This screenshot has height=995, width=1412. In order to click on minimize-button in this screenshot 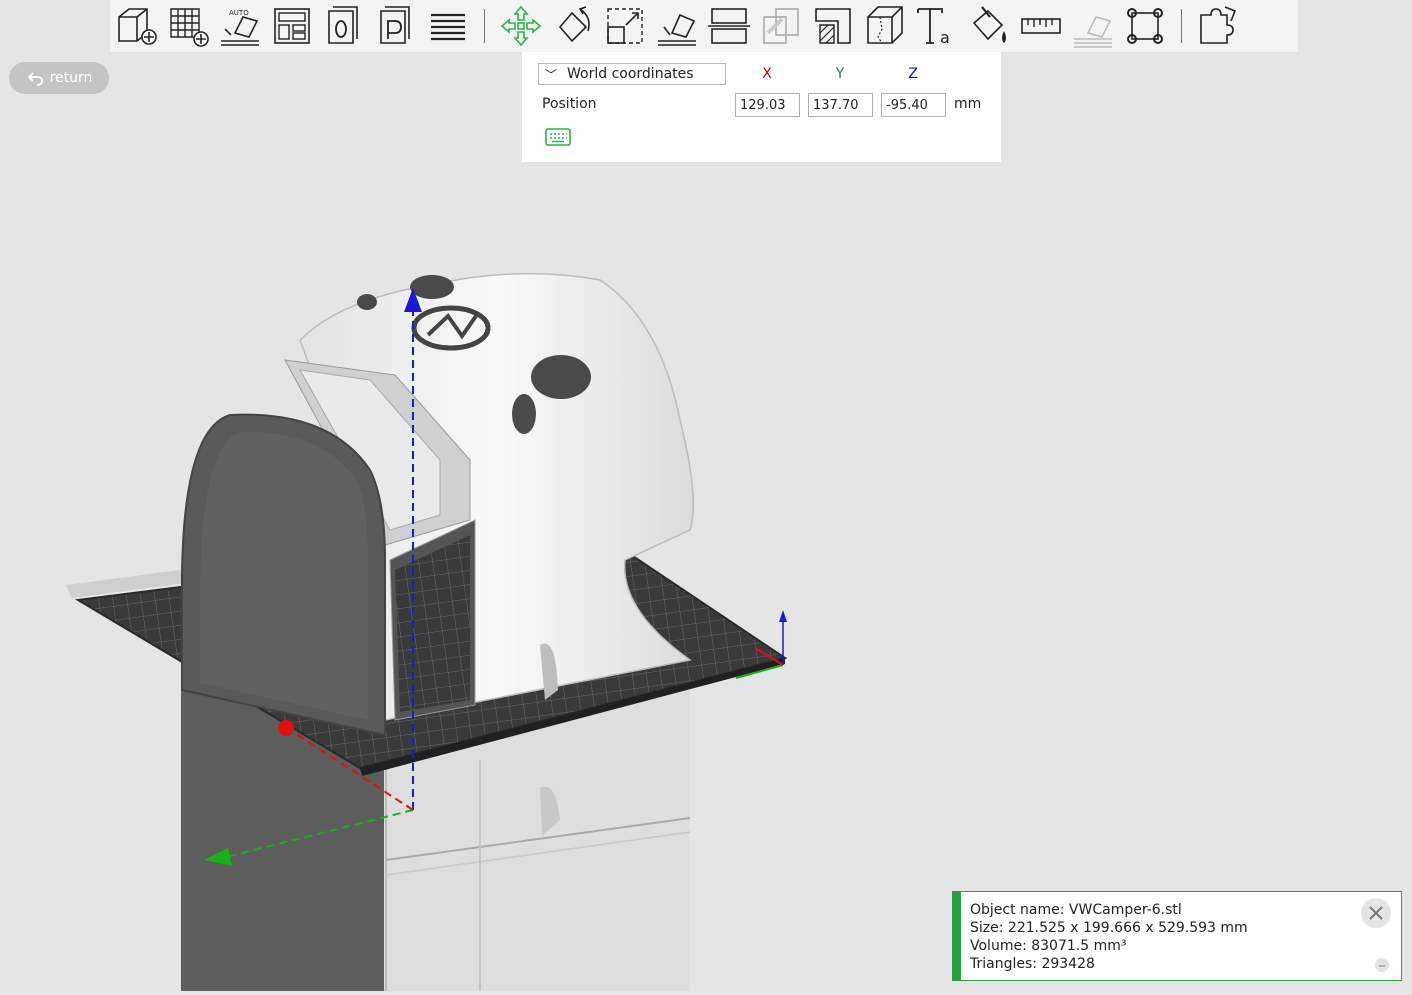, I will do `click(1382, 965)`.